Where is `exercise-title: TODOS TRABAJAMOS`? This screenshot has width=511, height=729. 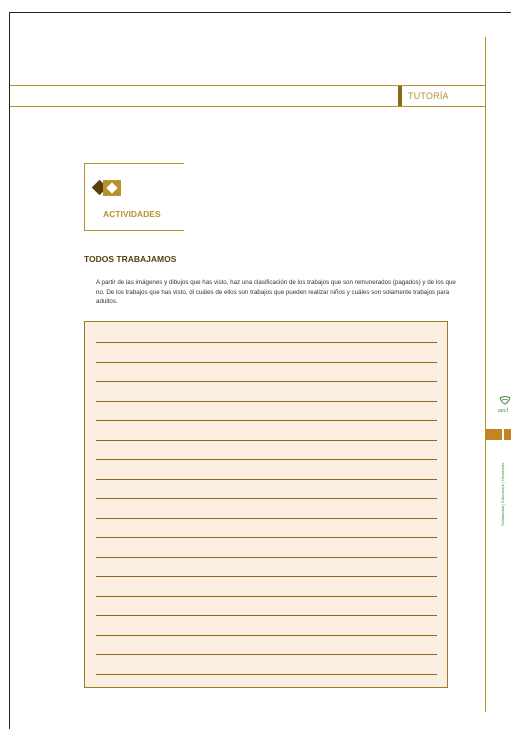
exercise-title: TODOS TRABAJAMOS is located at coordinates (130, 259).